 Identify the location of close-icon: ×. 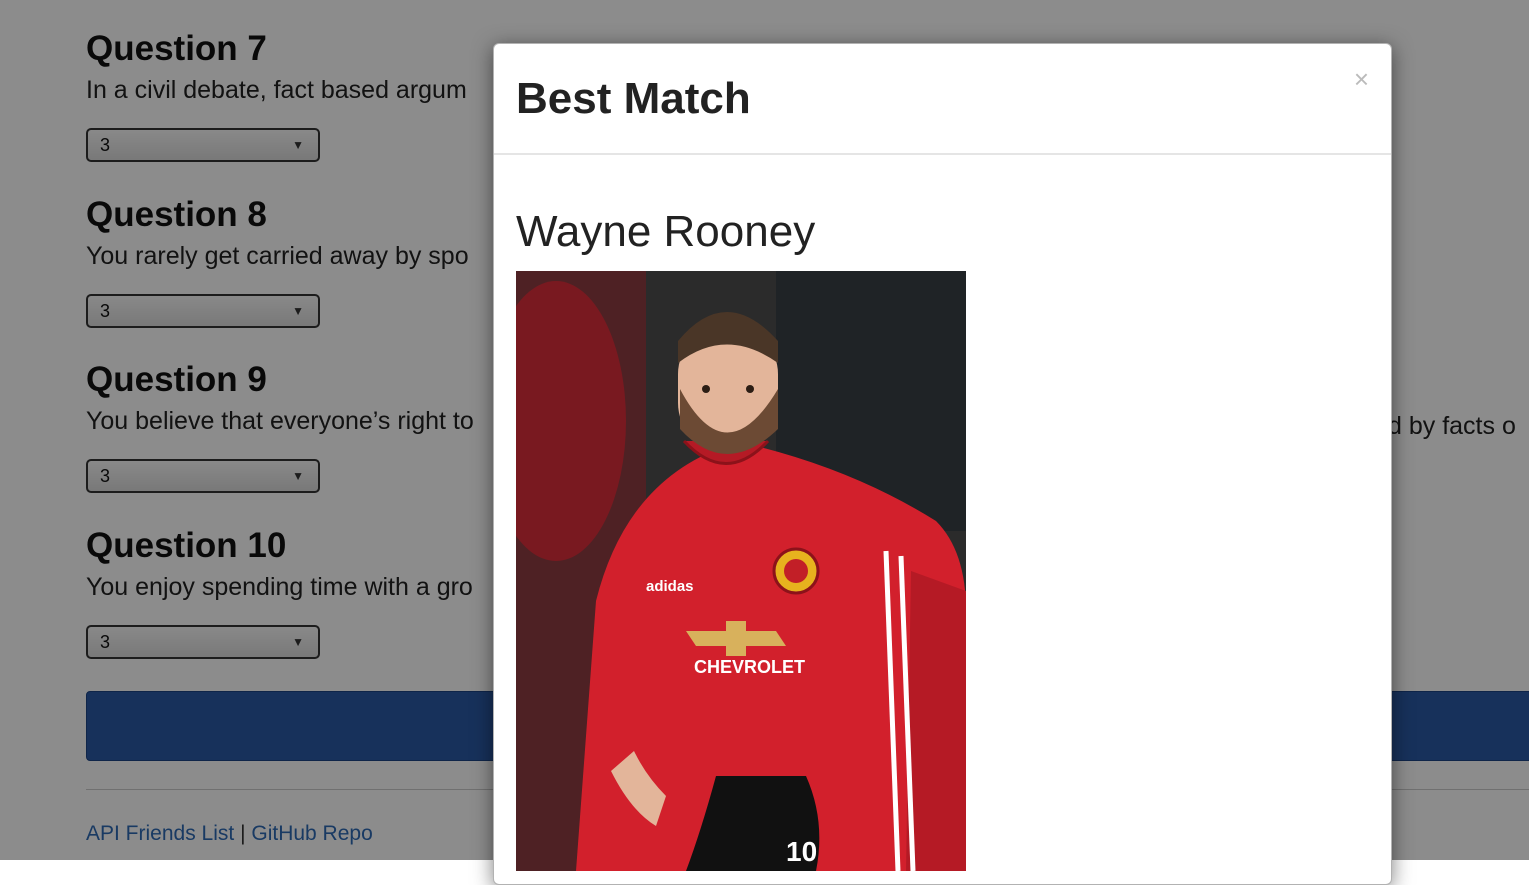
(1361, 79).